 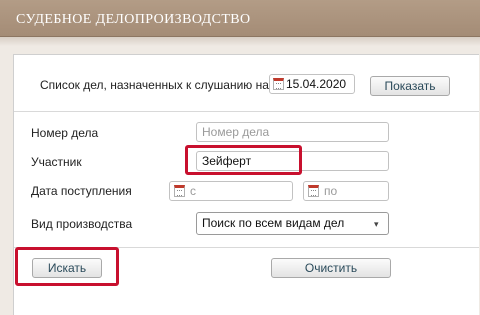 I want to click on header-shadow, so click(x=240, y=41).